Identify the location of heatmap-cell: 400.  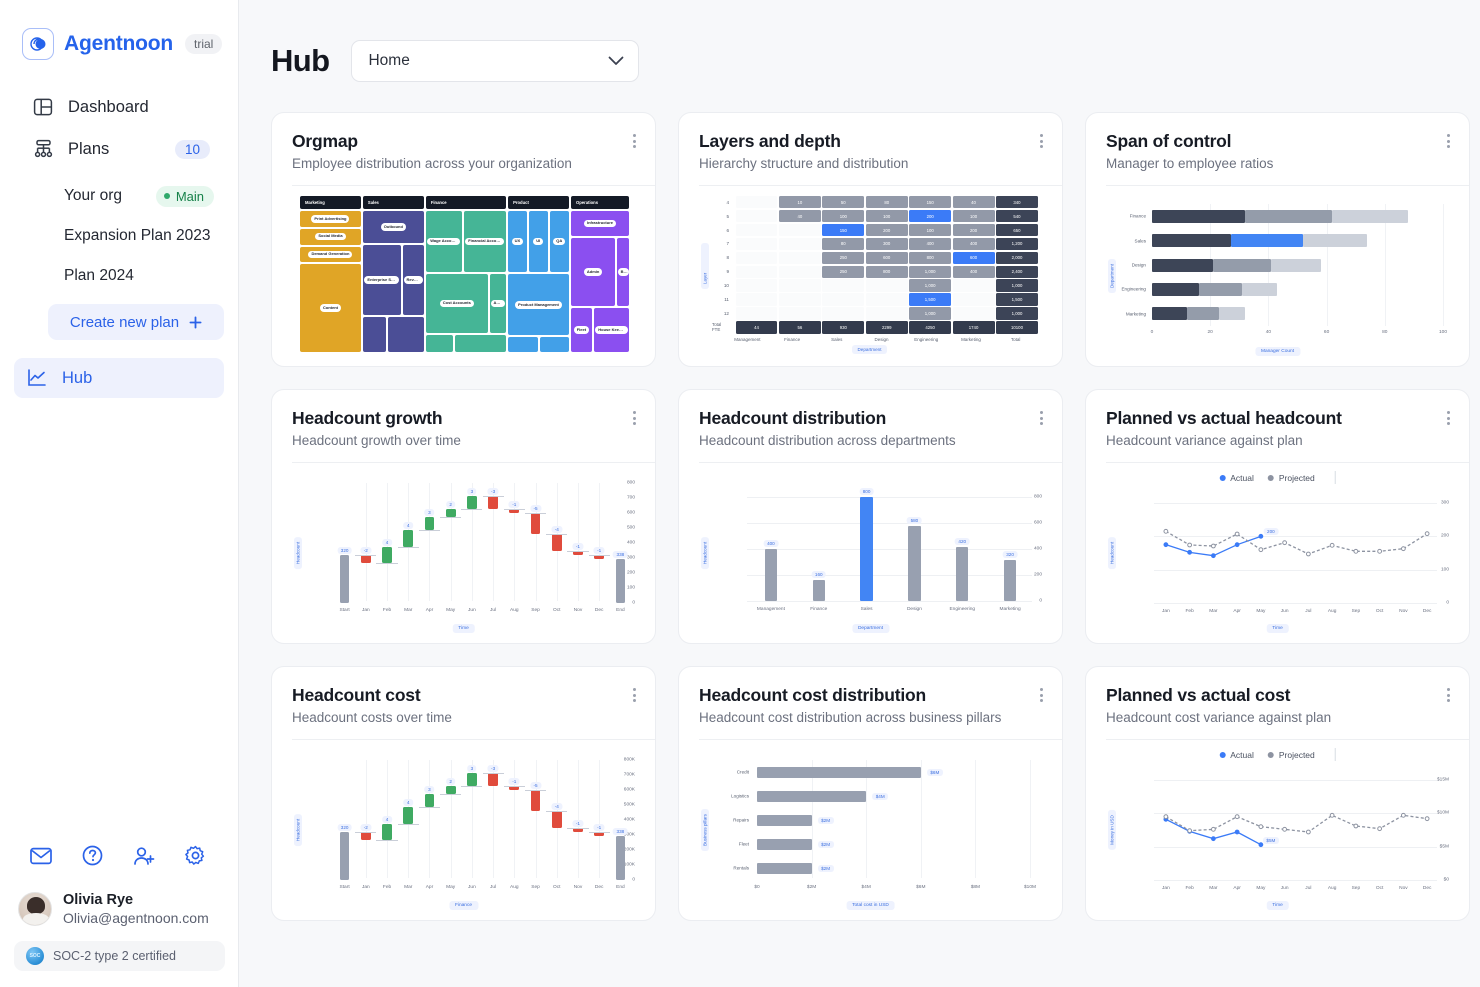
(973, 271).